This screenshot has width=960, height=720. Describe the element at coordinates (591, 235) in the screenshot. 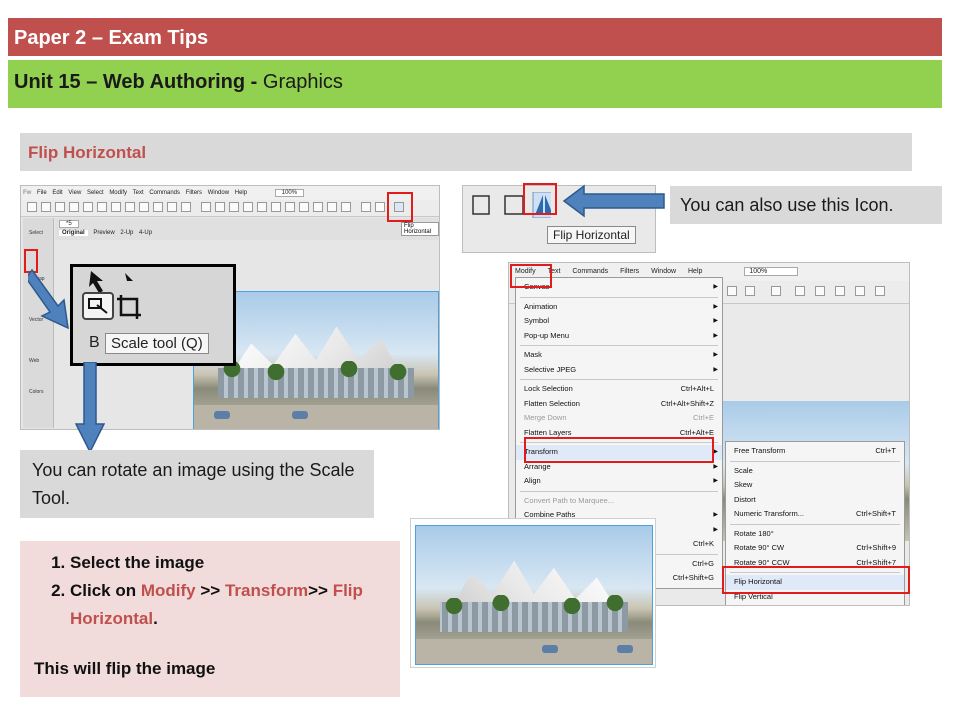

I see `icon-tooltip: Flip Horizontal` at that location.